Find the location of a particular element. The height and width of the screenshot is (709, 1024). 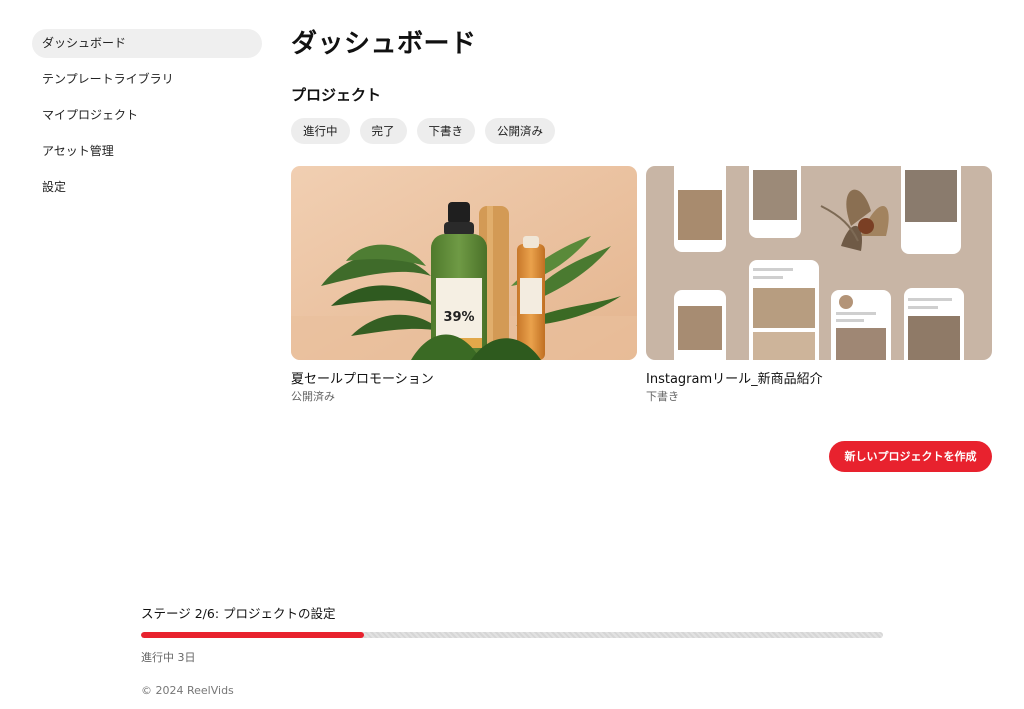

project-status: 公開済み is located at coordinates (313, 396).